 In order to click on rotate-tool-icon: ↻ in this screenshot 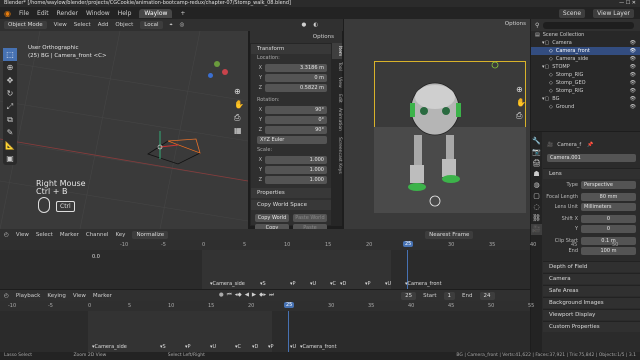, I will do `click(10, 93)`.